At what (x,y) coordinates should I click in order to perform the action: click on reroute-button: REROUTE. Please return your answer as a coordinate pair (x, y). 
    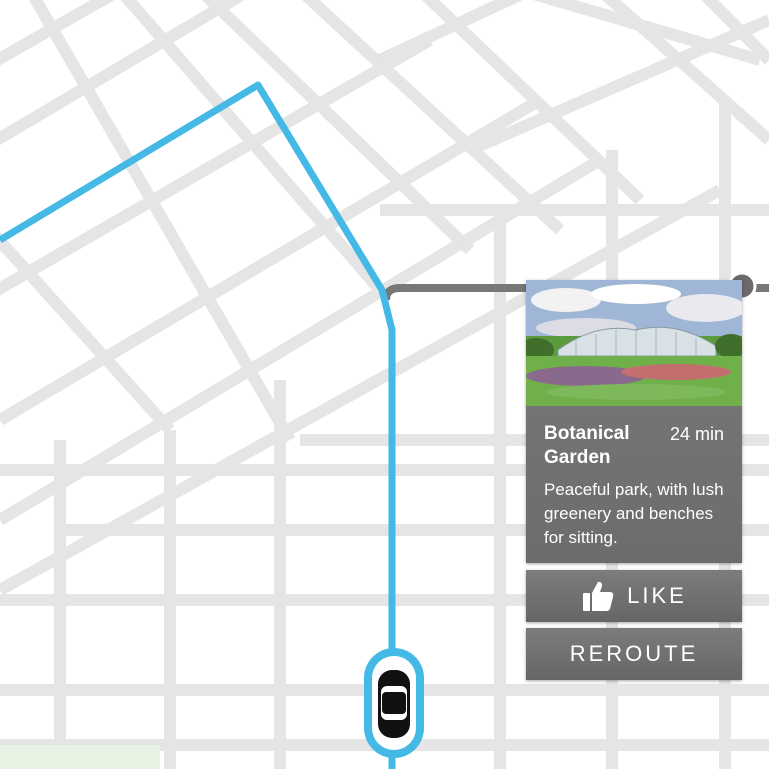
    Looking at the image, I should click on (634, 654).